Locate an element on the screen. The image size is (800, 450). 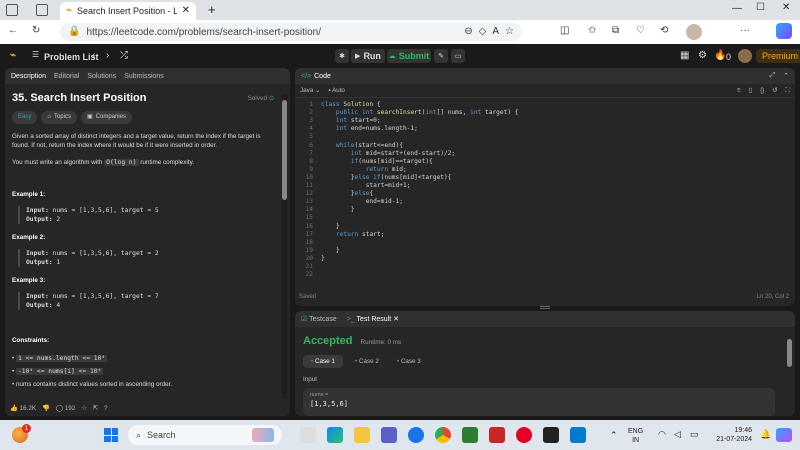
code-line: 21 is located at coordinates (545, 267).